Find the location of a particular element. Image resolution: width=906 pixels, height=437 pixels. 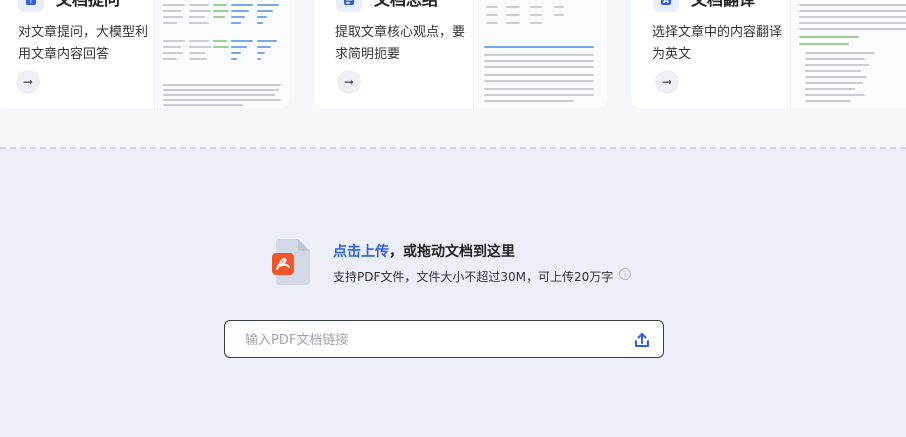

card-description: 对文章提问，大模型利用文章内容回答 is located at coordinates (83, 43).